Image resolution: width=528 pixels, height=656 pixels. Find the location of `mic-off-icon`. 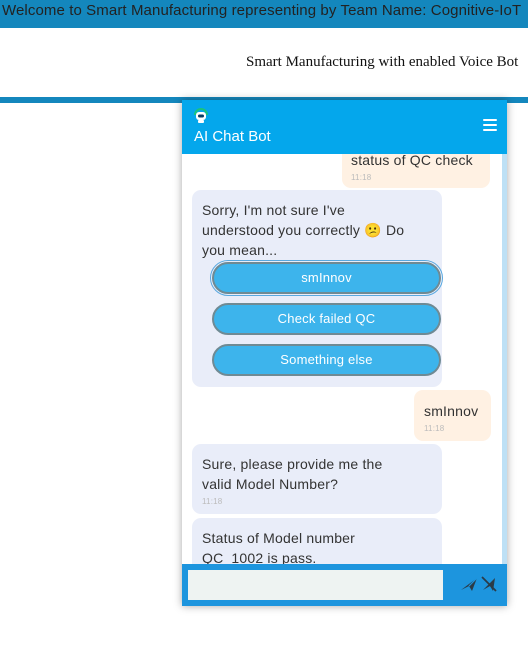

mic-off-icon is located at coordinates (489, 584).